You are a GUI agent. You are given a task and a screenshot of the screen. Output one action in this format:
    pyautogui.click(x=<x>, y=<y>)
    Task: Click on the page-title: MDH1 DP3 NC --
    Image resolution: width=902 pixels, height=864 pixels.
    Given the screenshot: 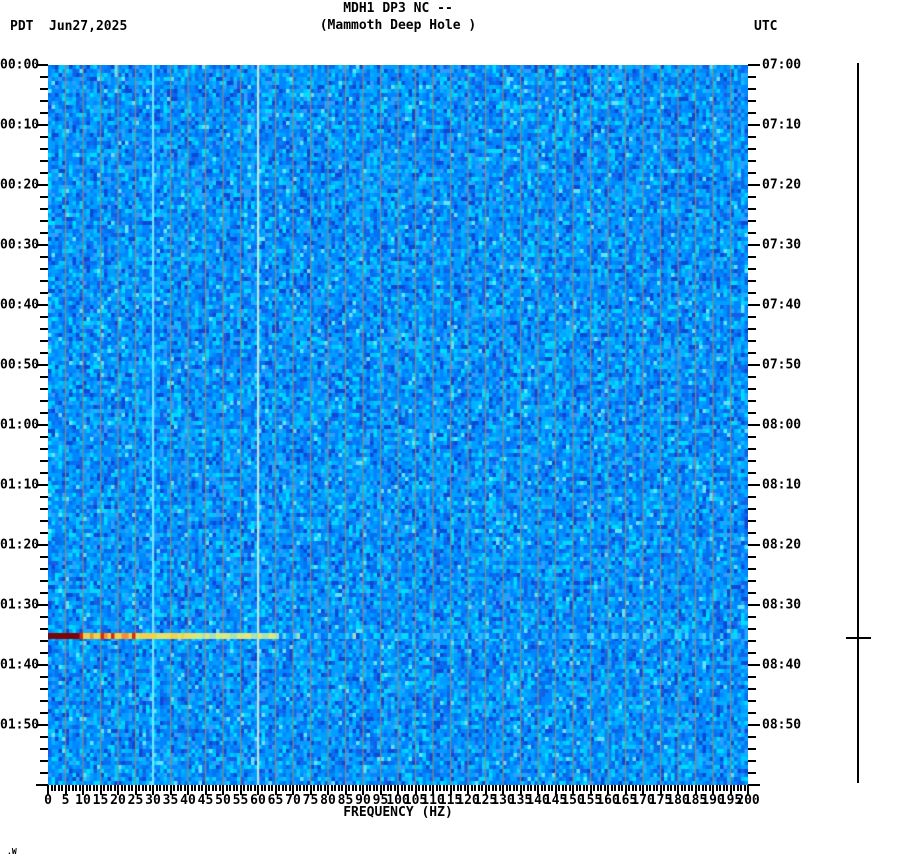 What is the action you would take?
    pyautogui.click(x=398, y=8)
    